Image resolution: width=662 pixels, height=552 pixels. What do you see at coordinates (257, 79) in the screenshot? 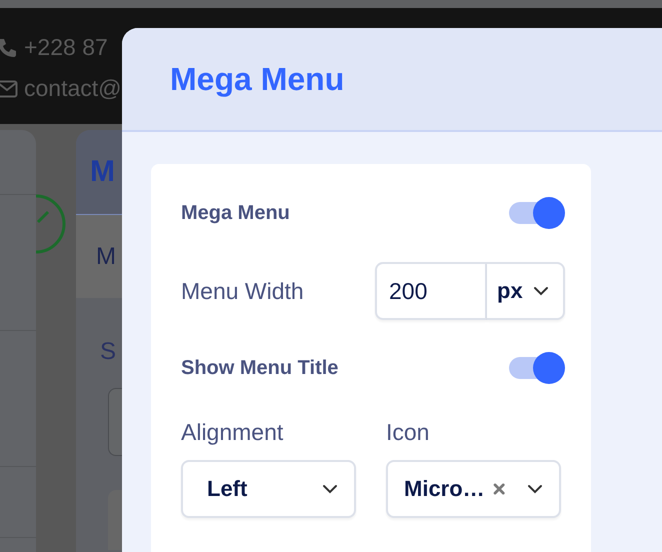
I see `modal-title: Mega Menu` at bounding box center [257, 79].